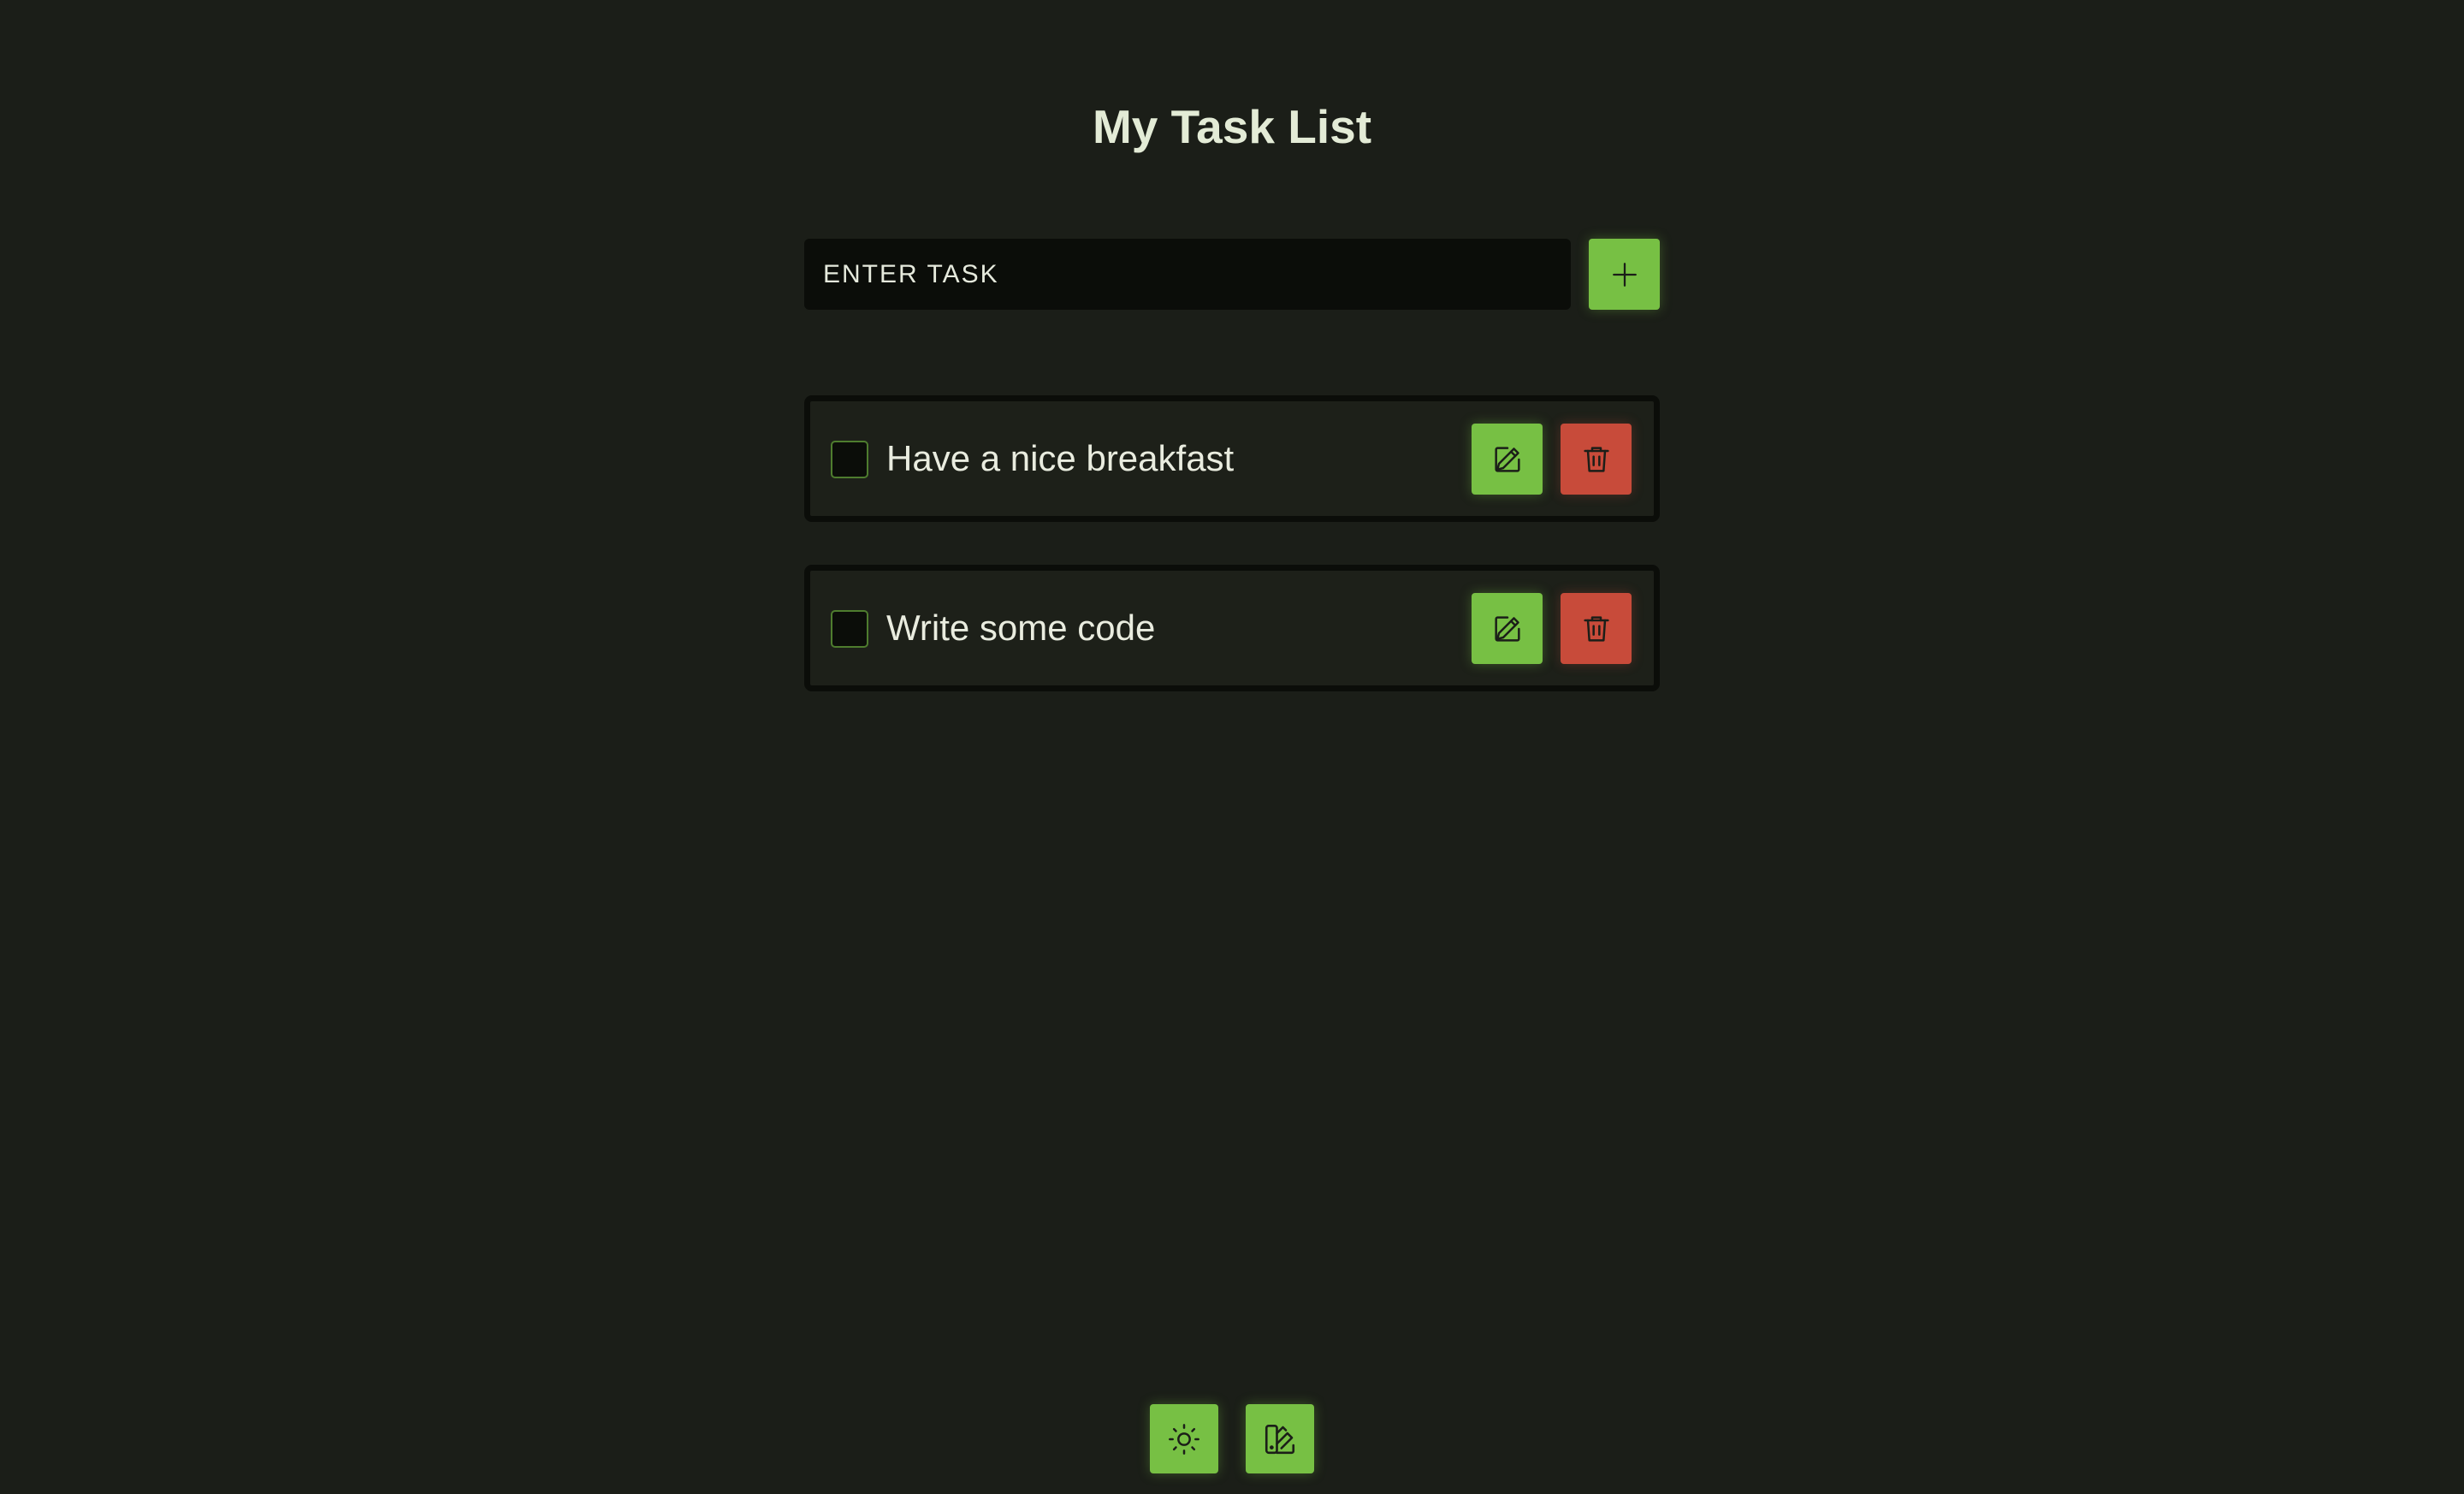 The image size is (2464, 1494). I want to click on task-item: Have a nice breakfast, so click(1232, 458).